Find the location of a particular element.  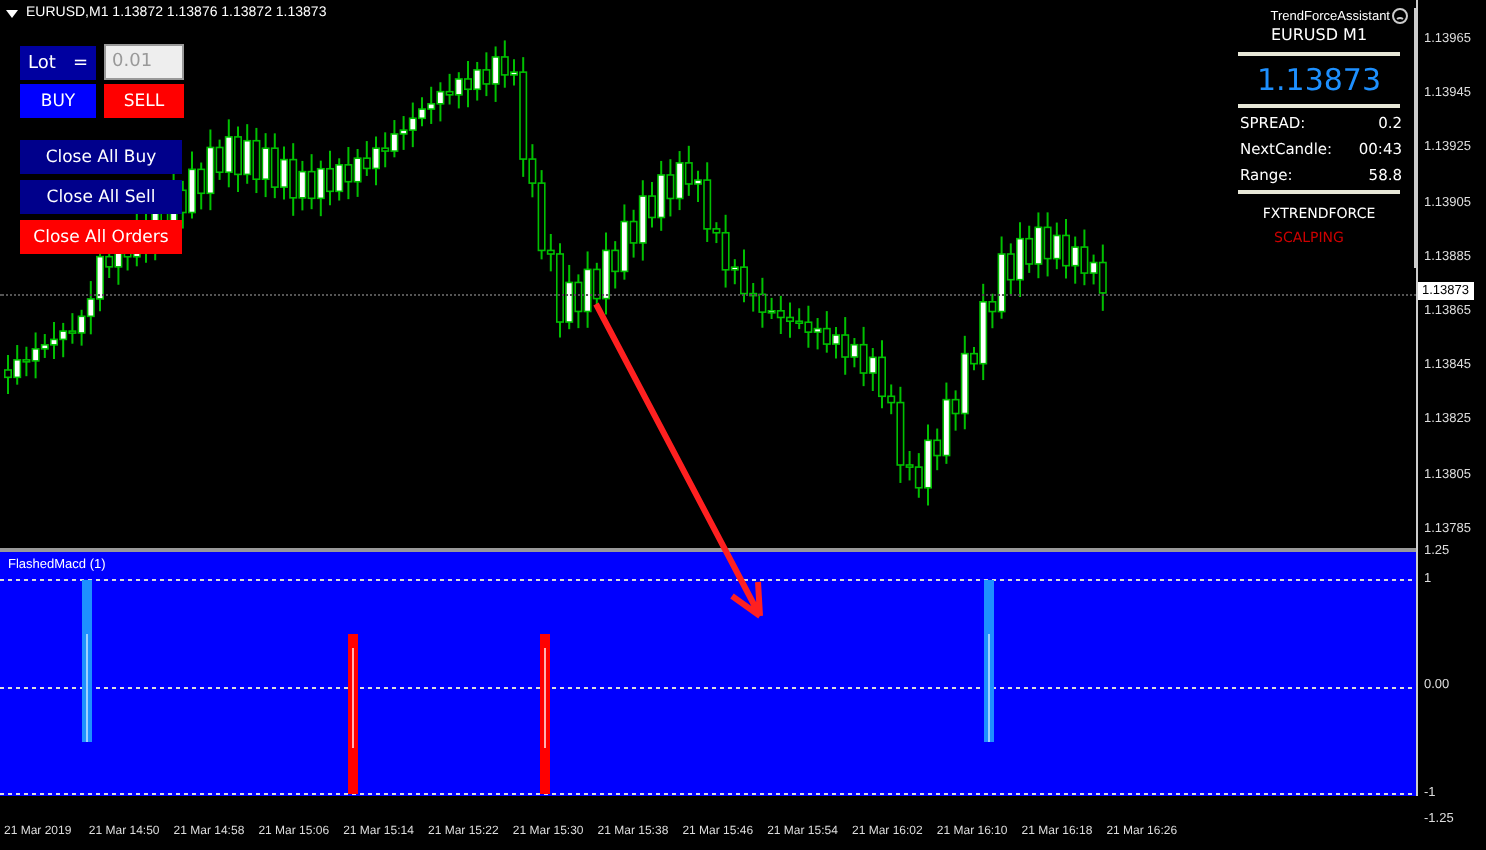

order-button: Close All Buy is located at coordinates (101, 157).